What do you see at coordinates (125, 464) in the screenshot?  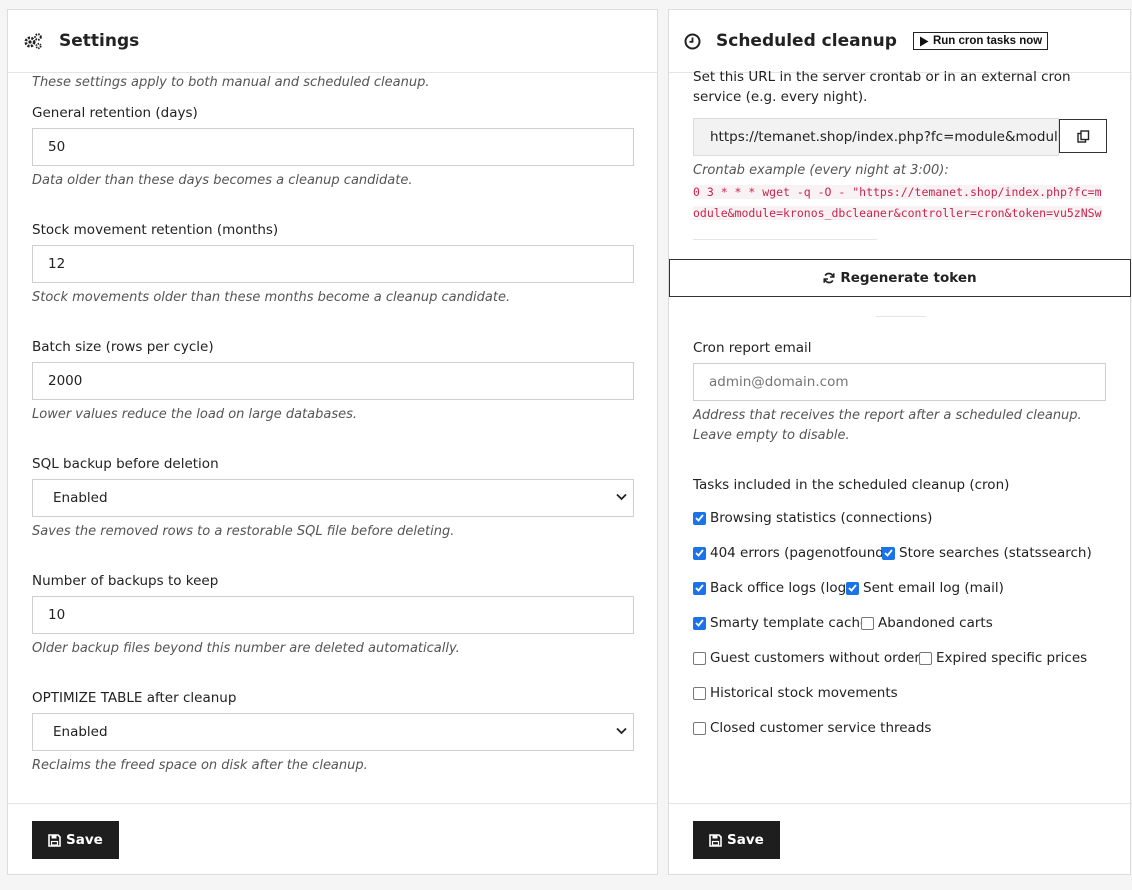 I see `sql-backup-label: SQL backup before deletion` at bounding box center [125, 464].